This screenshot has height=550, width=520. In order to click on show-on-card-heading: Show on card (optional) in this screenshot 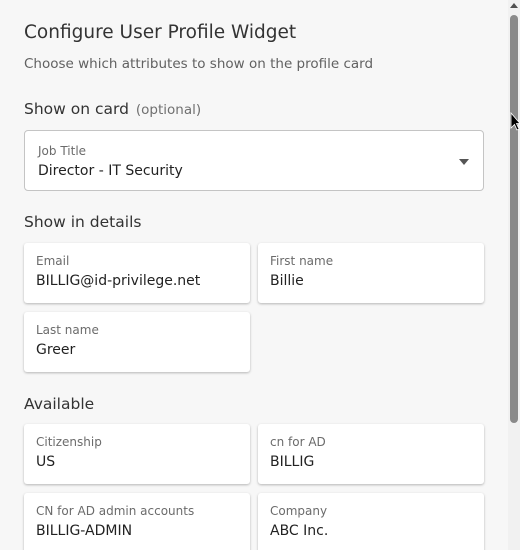, I will do `click(112, 109)`.